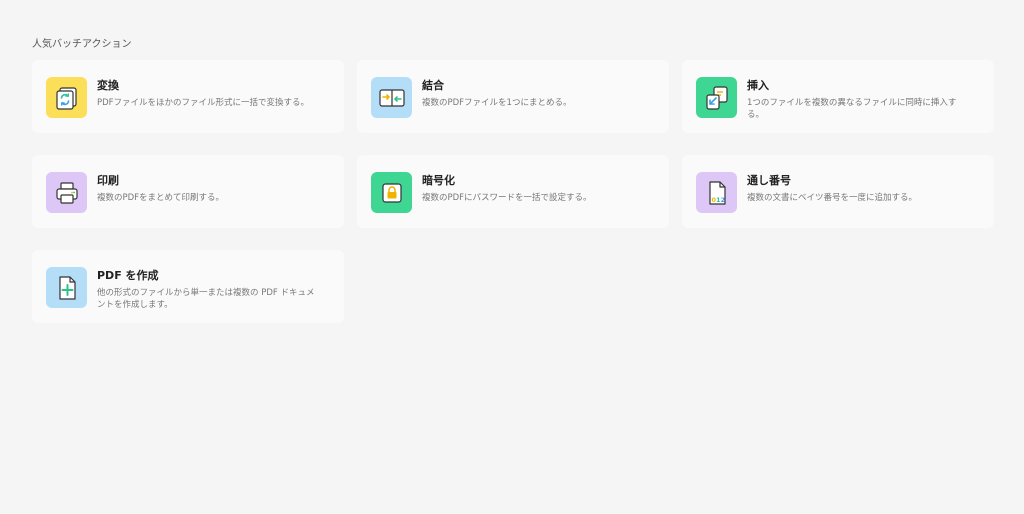 This screenshot has width=1024, height=514. Describe the element at coordinates (188, 191) in the screenshot. I see `action-card-print: 印刷 複数のPDFをまとめて印刷する。` at that location.